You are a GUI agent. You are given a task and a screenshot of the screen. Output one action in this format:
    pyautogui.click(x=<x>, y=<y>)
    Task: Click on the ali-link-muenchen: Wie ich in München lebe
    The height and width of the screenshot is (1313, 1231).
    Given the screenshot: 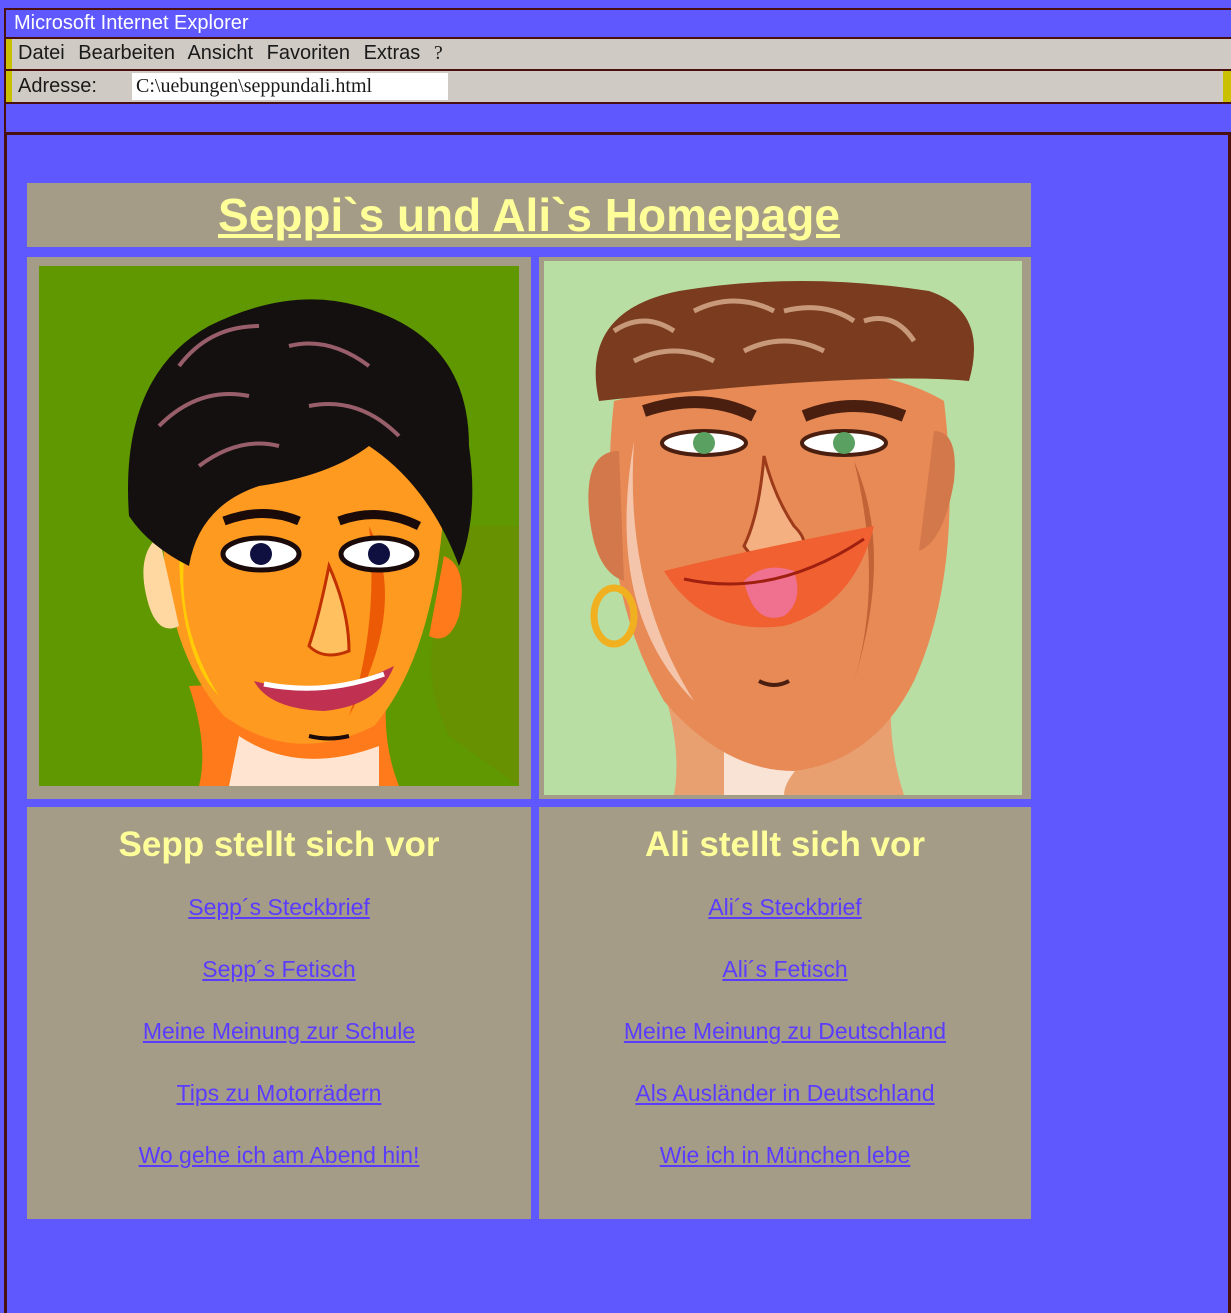 What is the action you would take?
    pyautogui.click(x=785, y=1155)
    